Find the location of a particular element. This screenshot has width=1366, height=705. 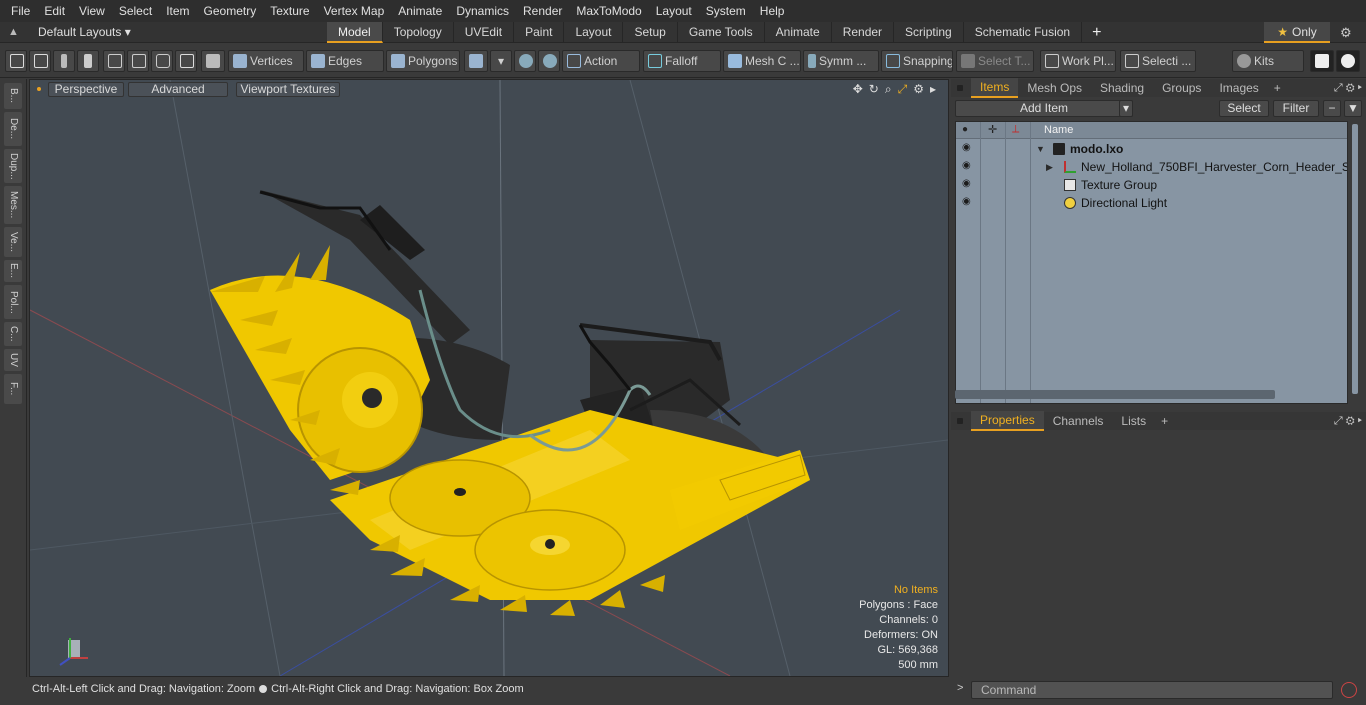

action-center-button: Action is located at coordinates (601, 61).